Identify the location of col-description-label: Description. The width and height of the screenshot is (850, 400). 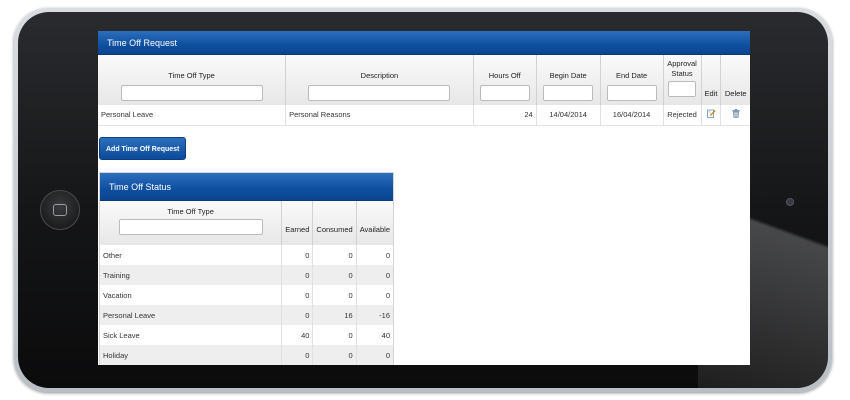
(379, 75).